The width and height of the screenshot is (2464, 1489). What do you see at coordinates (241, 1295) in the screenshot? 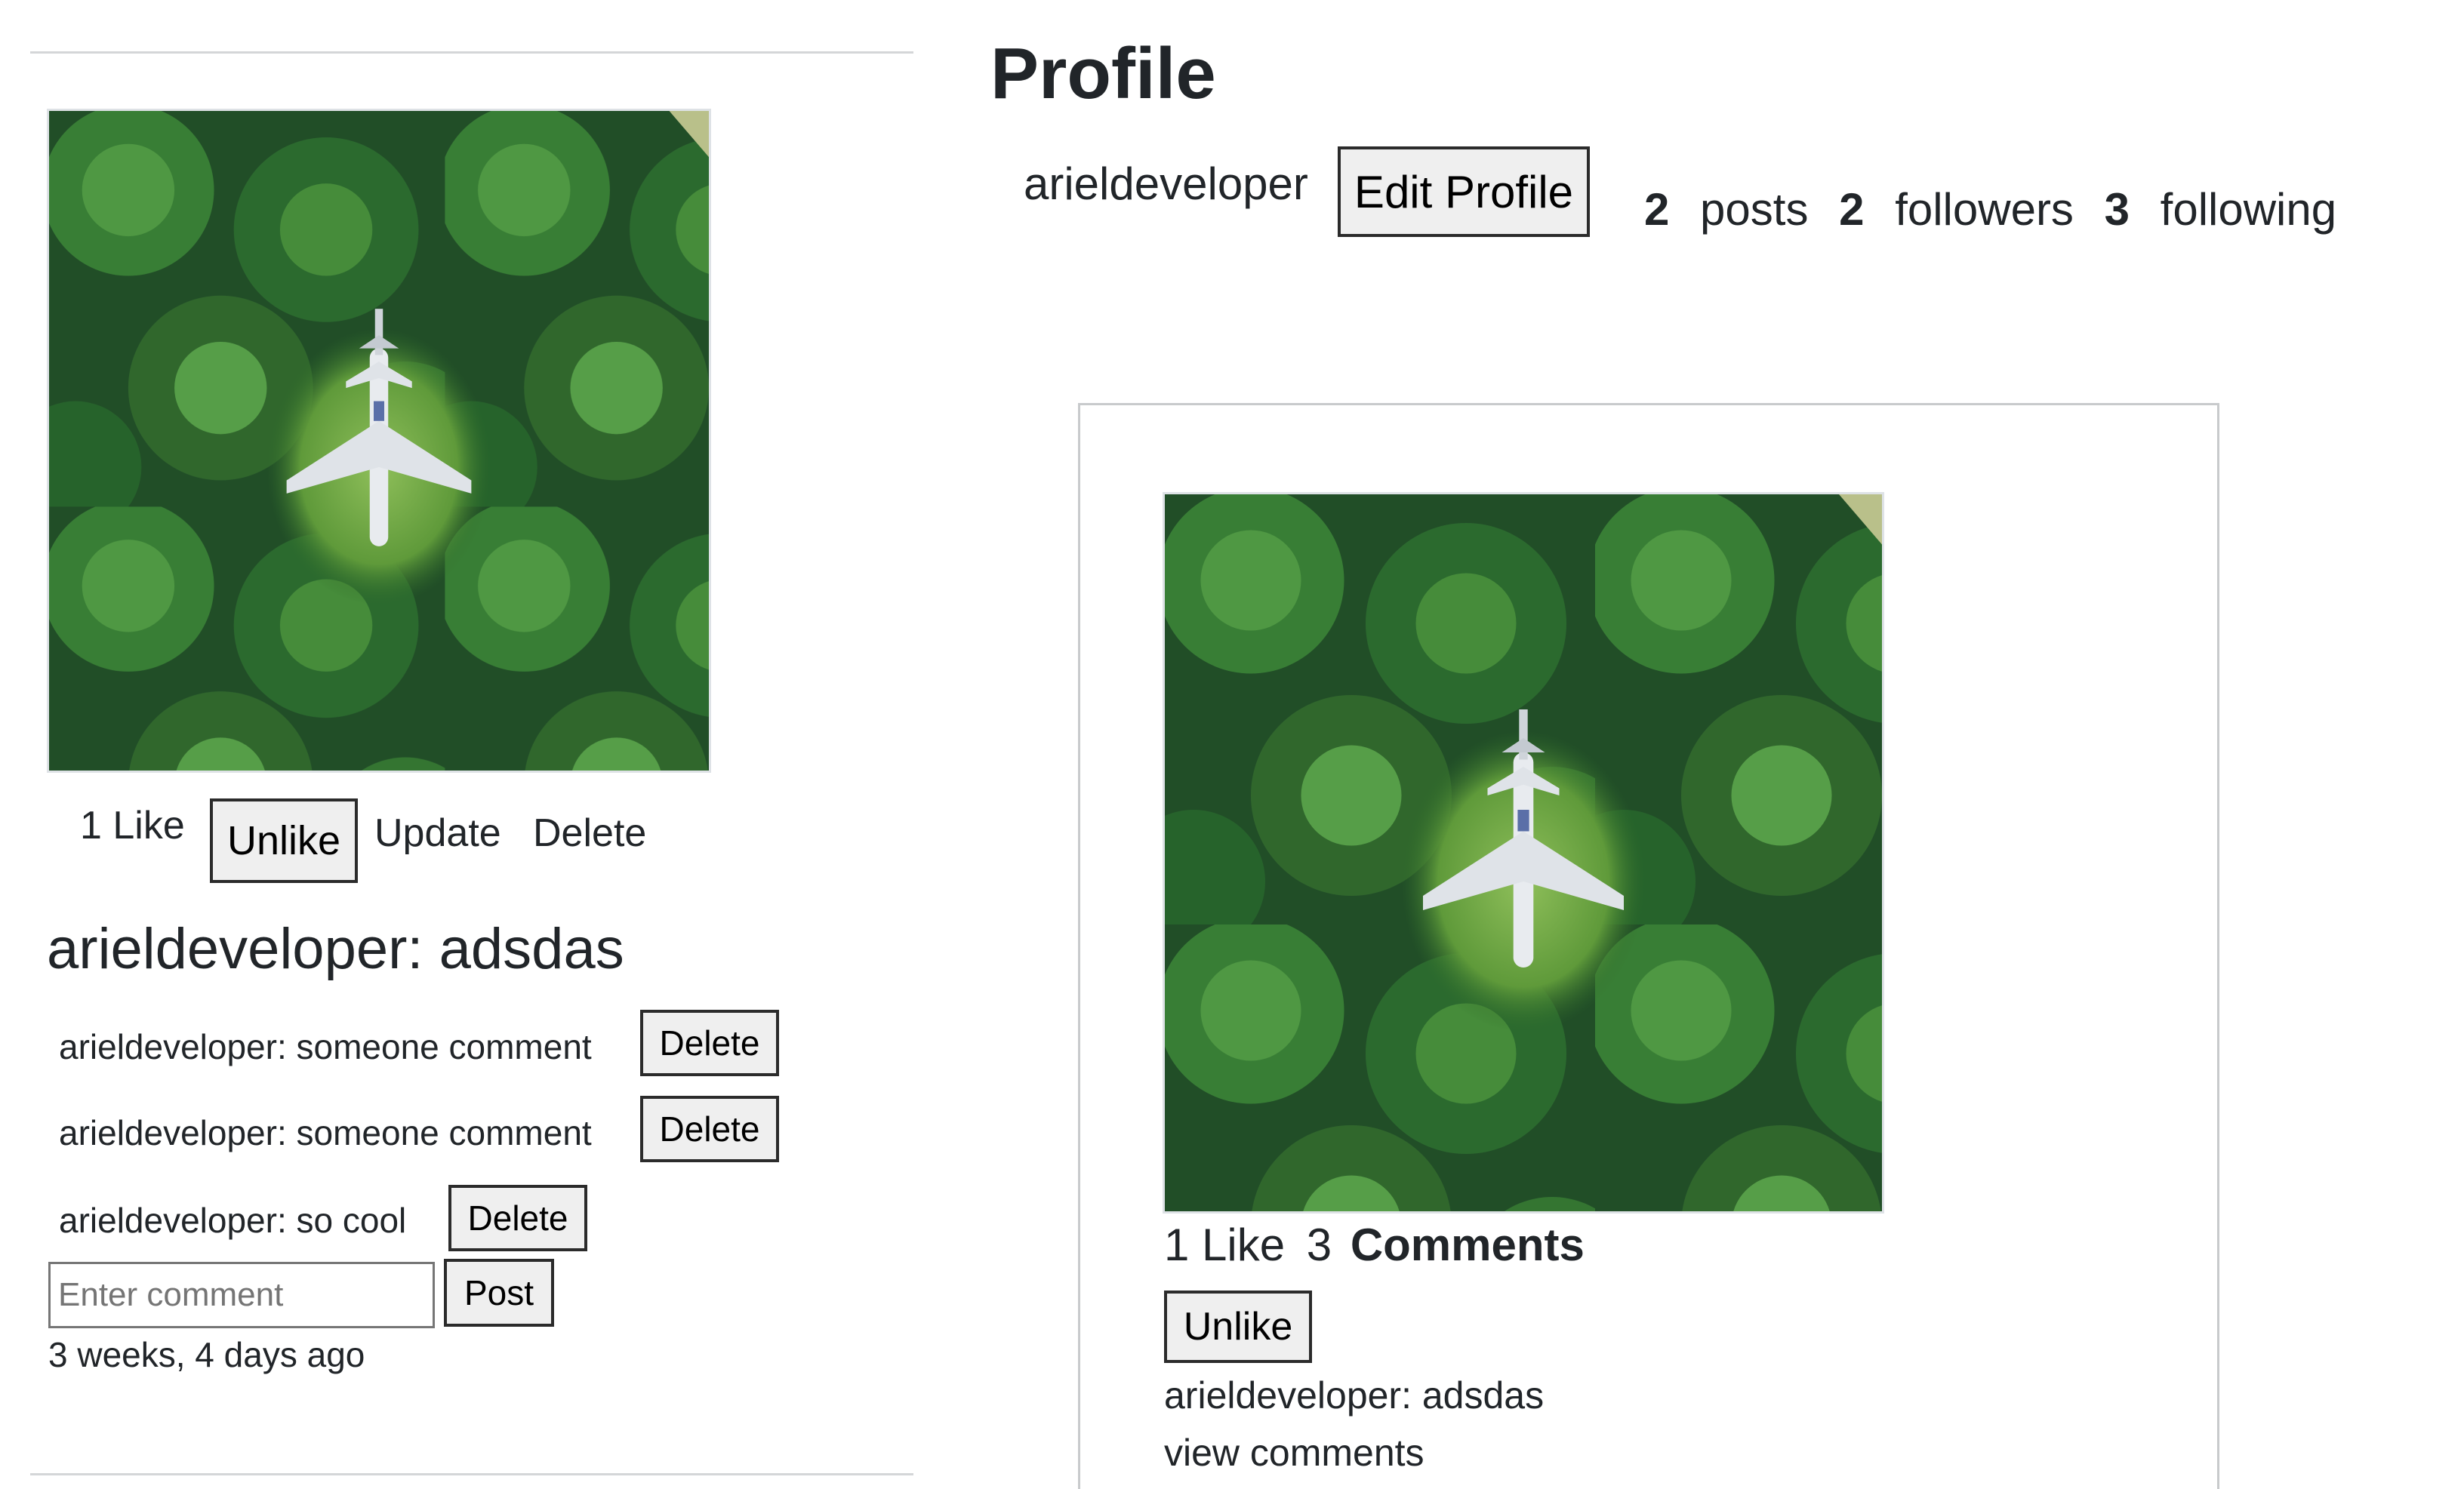
I see `comment-input` at bounding box center [241, 1295].